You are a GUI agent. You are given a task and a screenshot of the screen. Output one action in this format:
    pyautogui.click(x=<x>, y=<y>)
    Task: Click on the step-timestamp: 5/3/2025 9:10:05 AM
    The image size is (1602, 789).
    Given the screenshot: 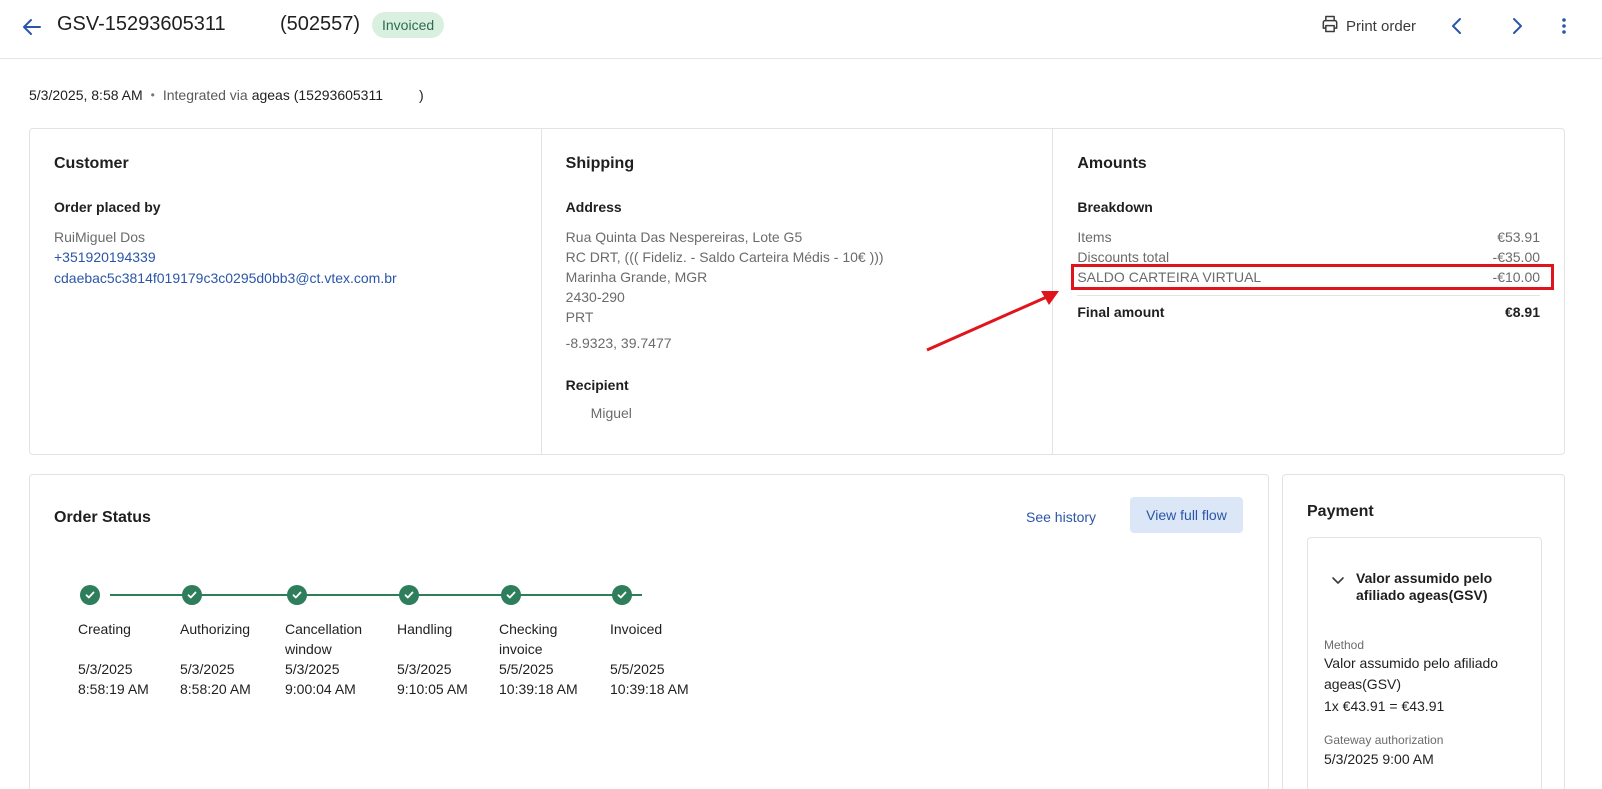 What is the action you would take?
    pyautogui.click(x=452, y=679)
    